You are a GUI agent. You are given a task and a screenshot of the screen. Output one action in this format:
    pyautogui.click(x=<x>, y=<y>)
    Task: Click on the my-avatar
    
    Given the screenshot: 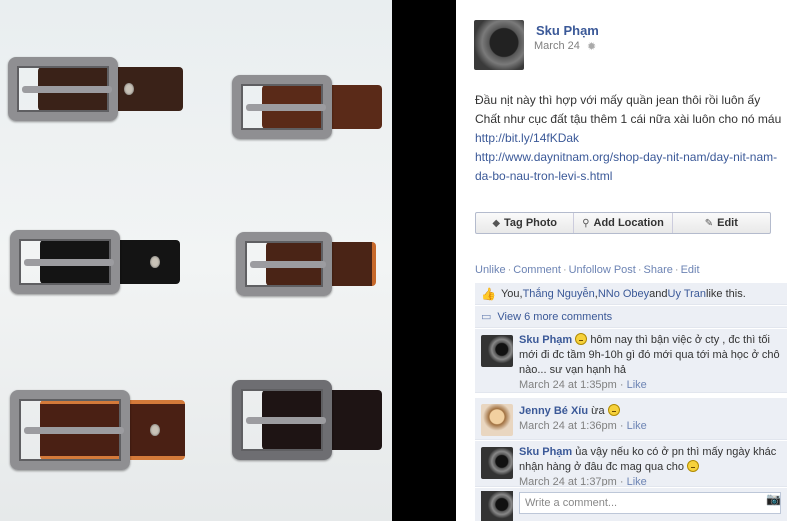 What is the action you would take?
    pyautogui.click(x=497, y=506)
    